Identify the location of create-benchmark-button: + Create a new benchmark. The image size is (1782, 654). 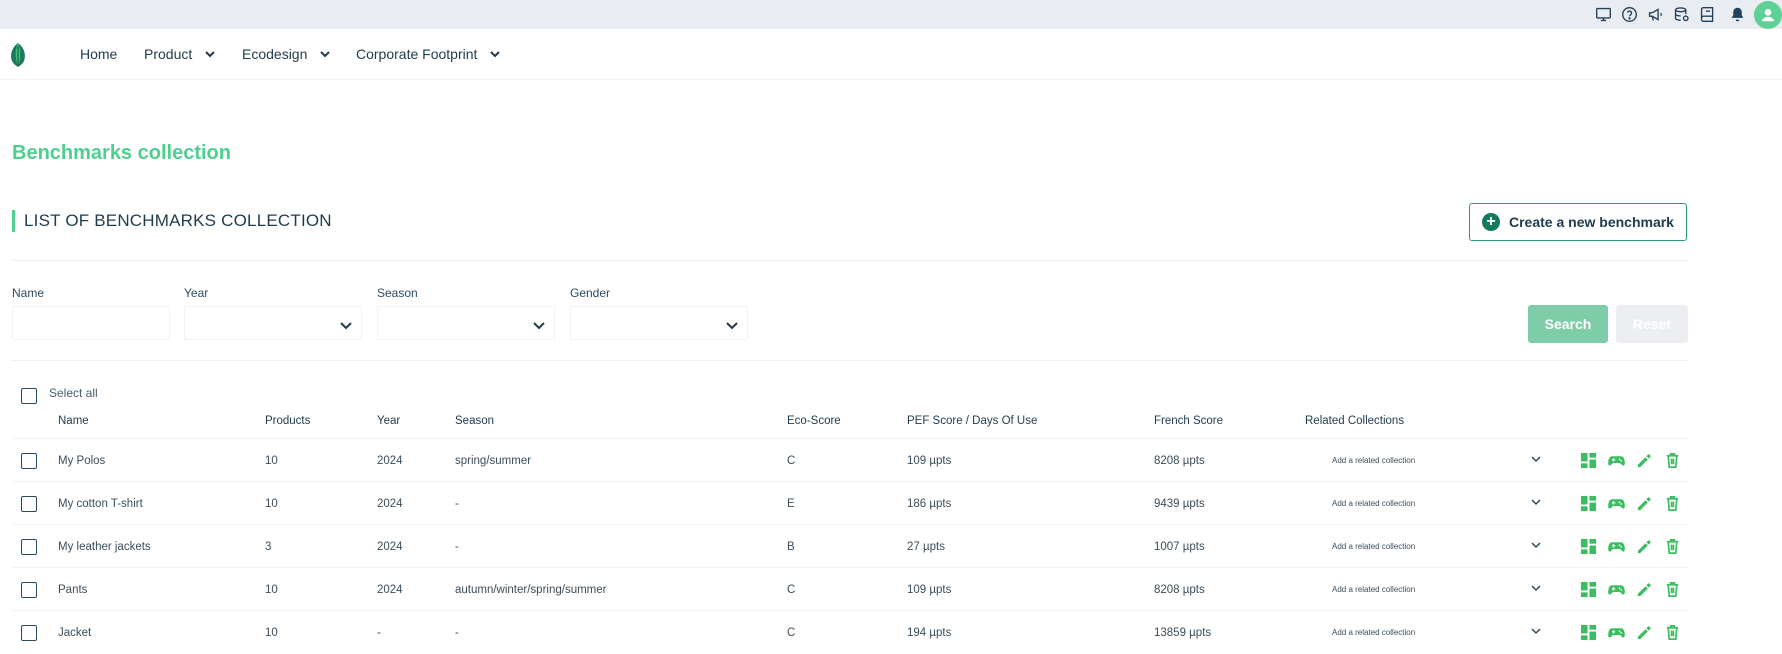
(1578, 222).